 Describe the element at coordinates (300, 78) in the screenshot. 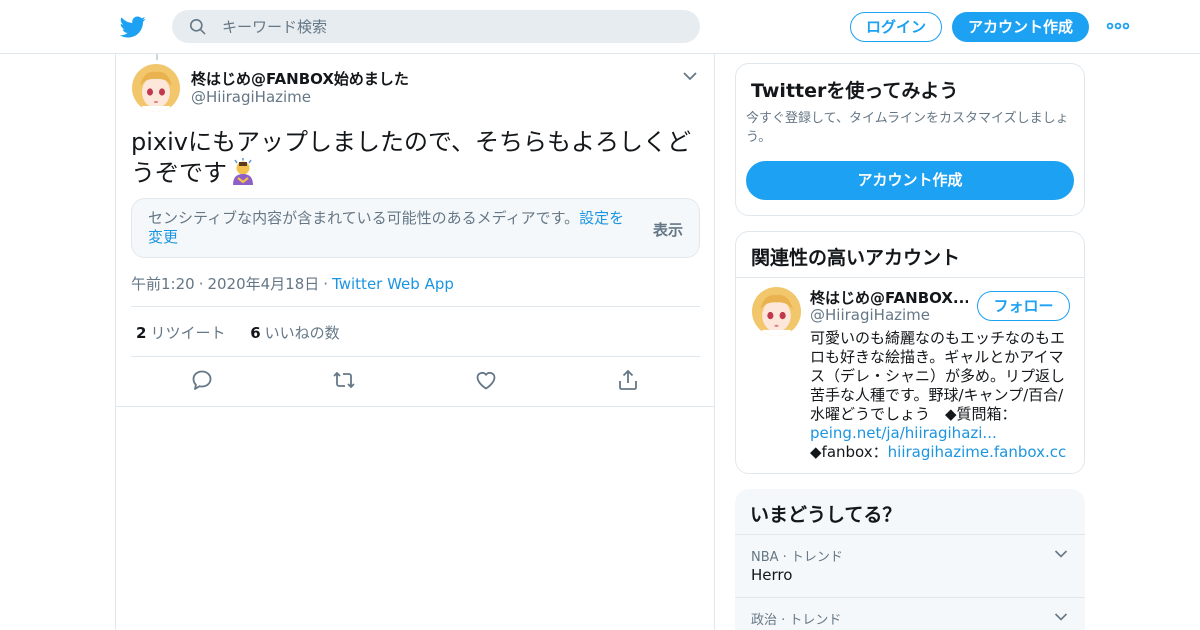

I see `tweet-author-name: 柊はじめ@FANBOX始めました` at that location.